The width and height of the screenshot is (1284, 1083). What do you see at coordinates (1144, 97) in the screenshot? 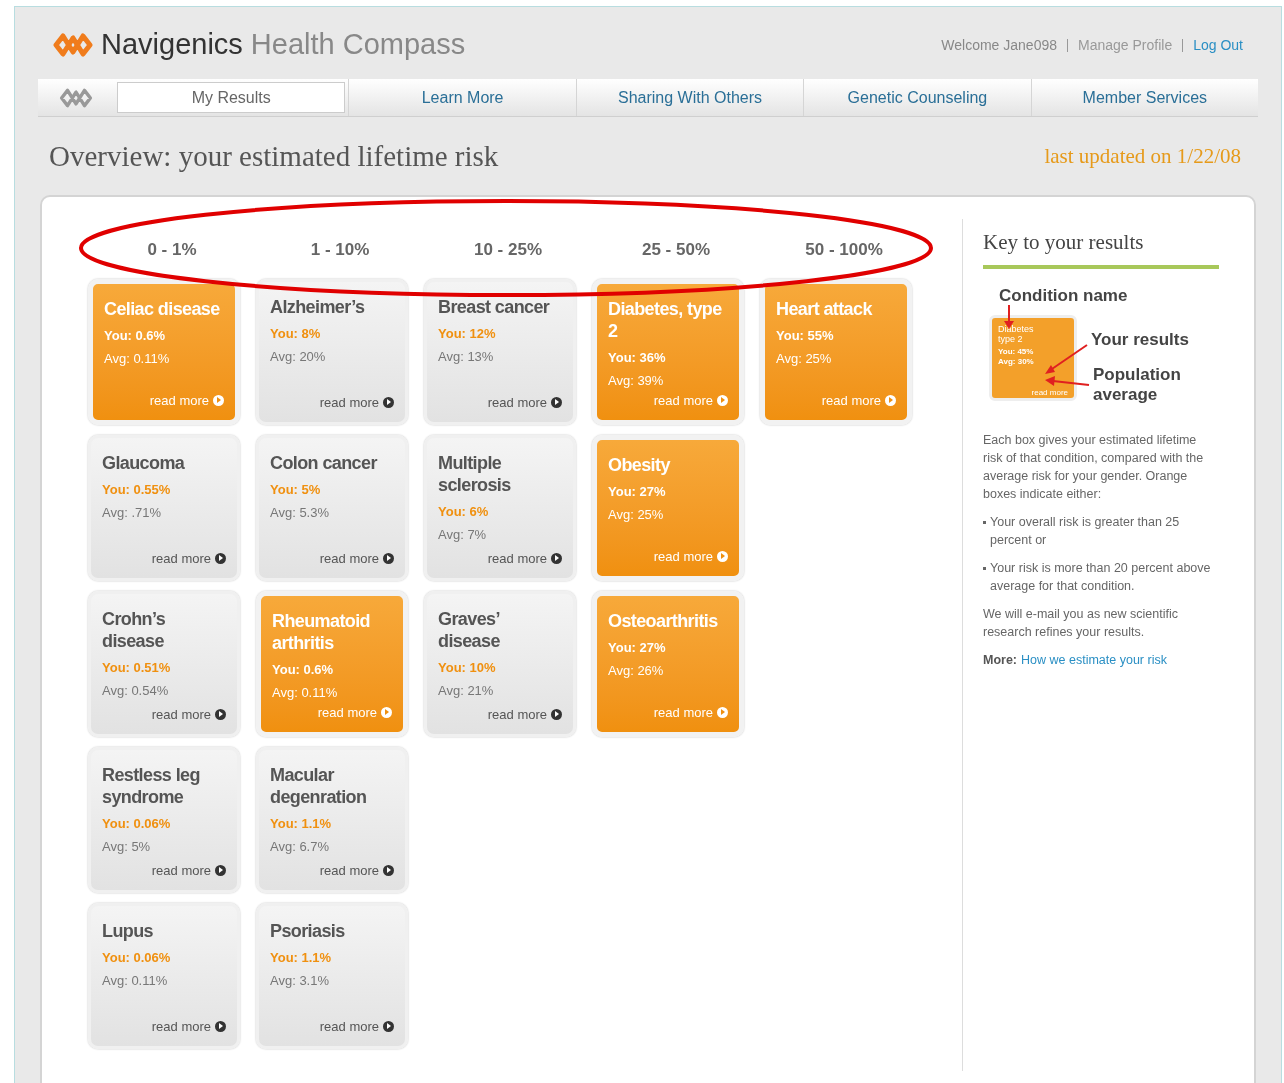
I see `nav-tab: Member Services` at bounding box center [1144, 97].